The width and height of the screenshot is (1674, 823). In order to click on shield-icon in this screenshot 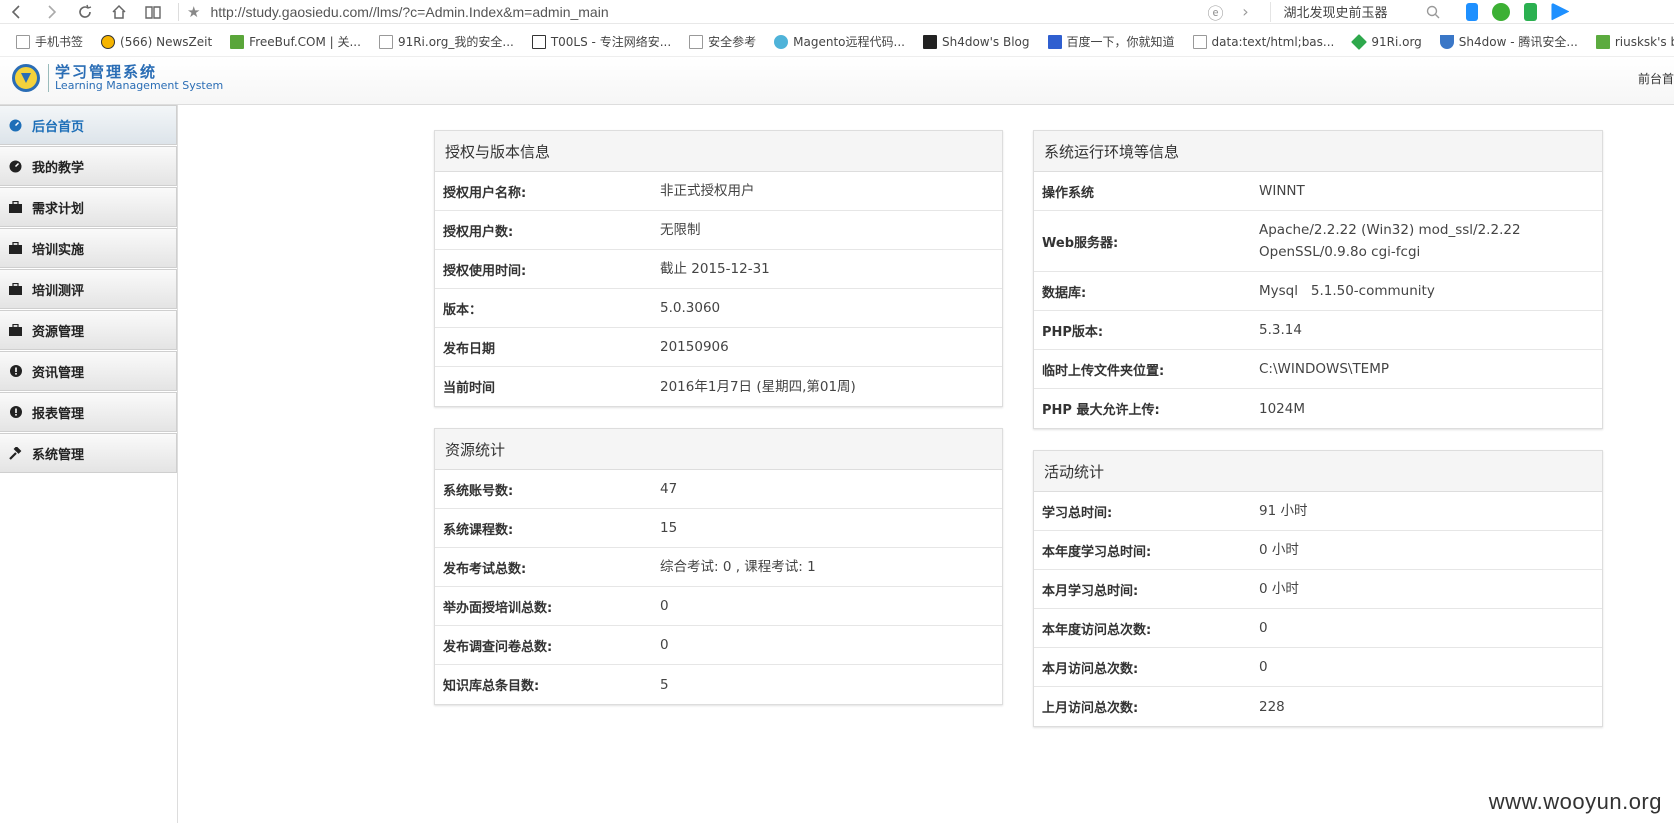, I will do `click(1446, 41)`.